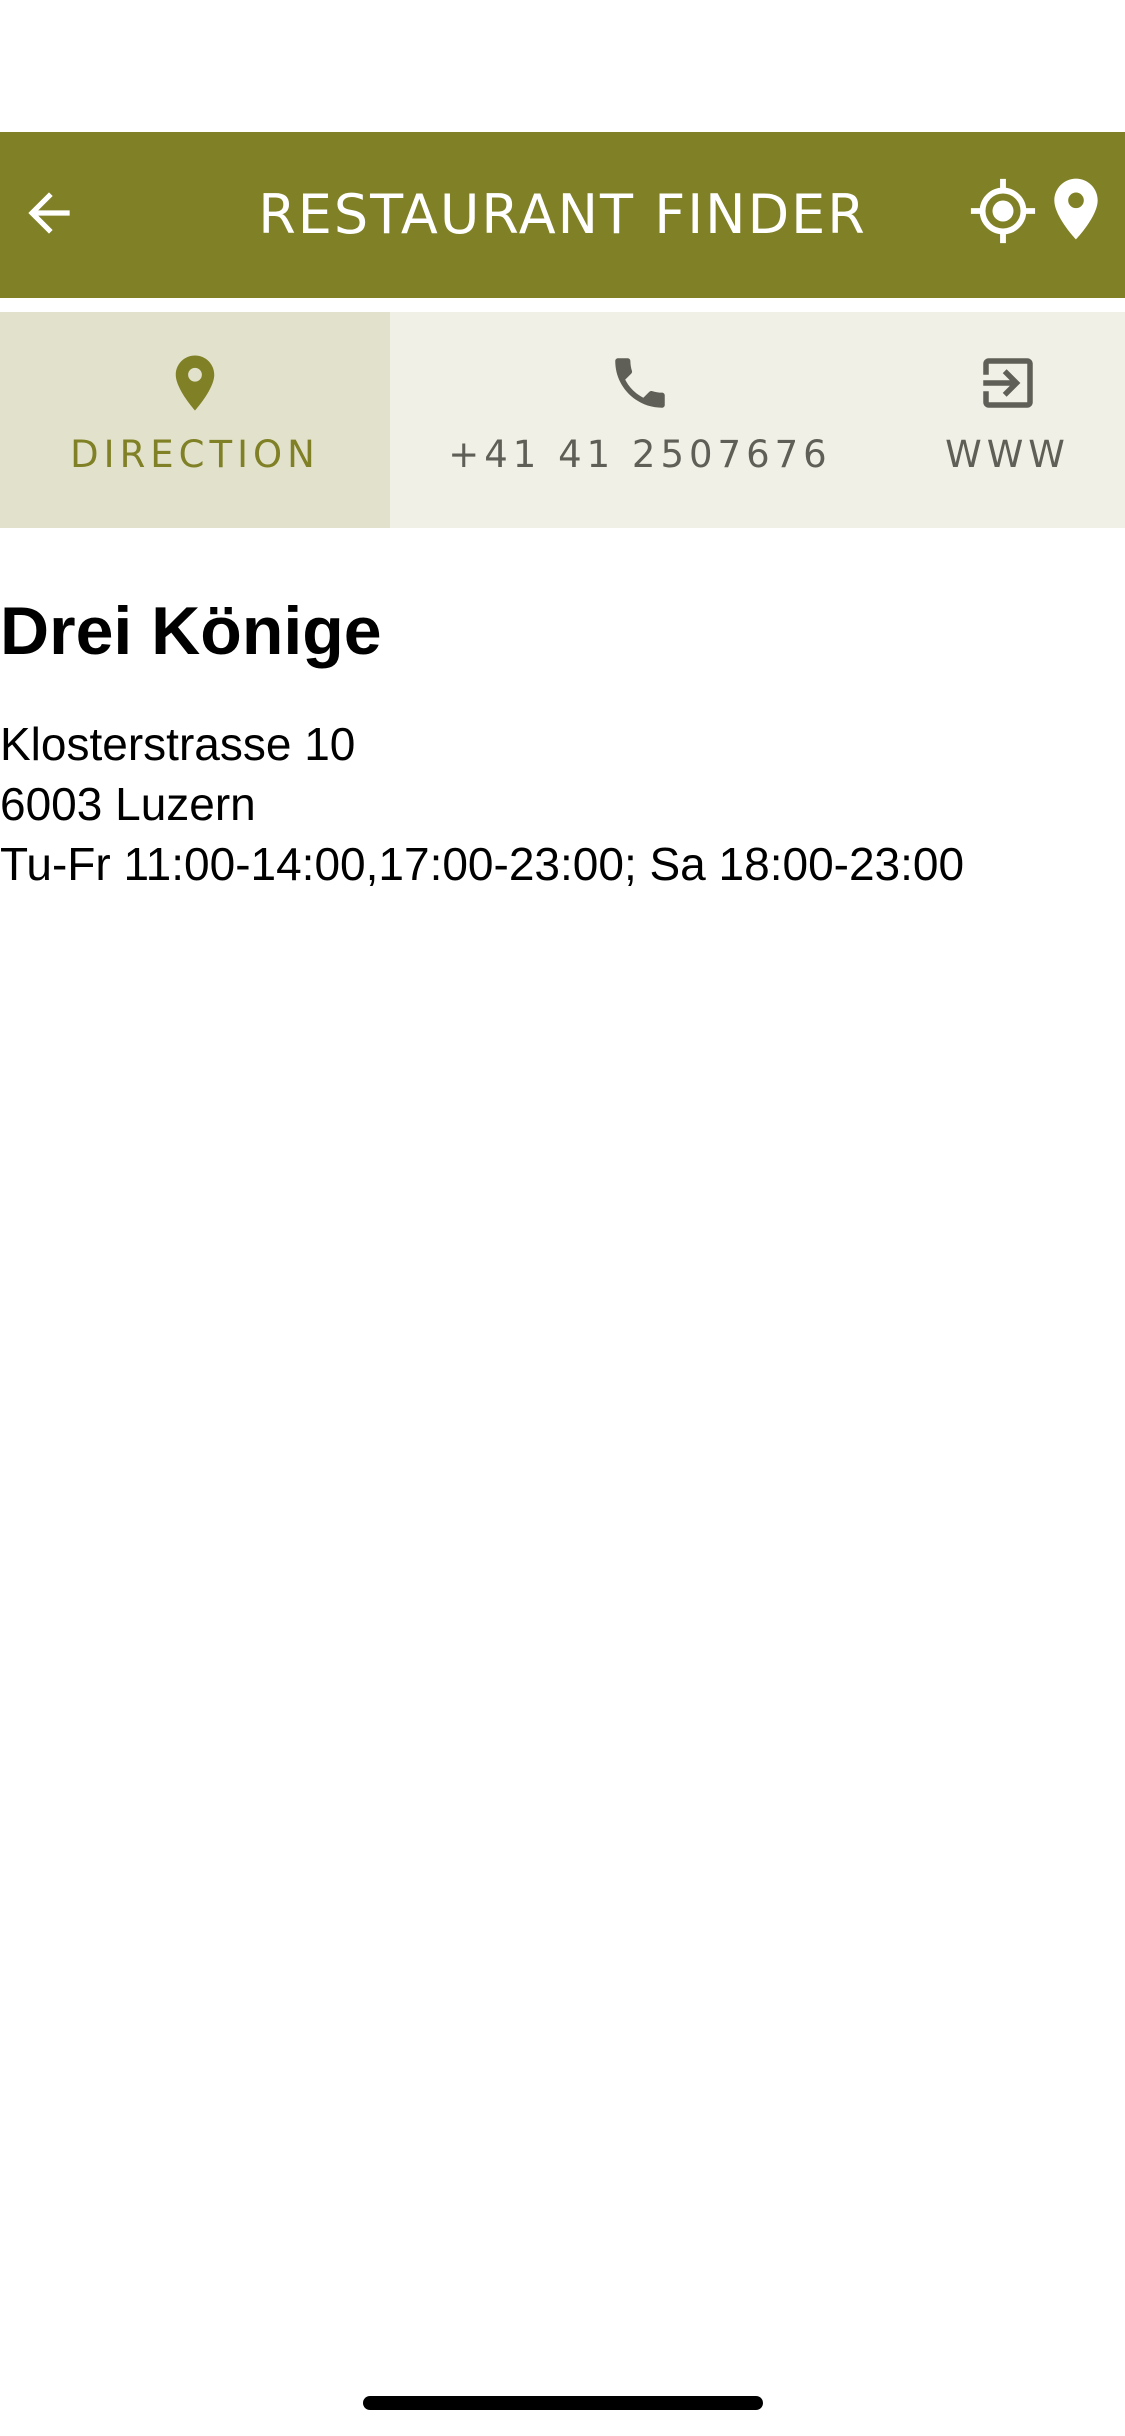 The width and height of the screenshot is (1125, 2436). Describe the element at coordinates (128, 804) in the screenshot. I see `address-city: 6003 Luzern` at that location.